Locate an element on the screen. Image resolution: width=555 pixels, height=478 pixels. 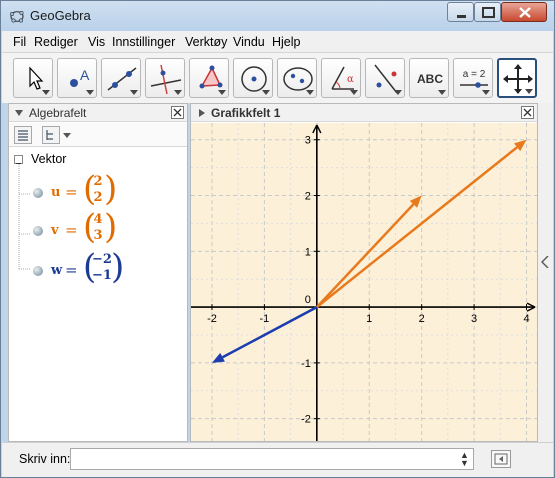
move-graphics-view-icon is located at coordinates (518, 79).